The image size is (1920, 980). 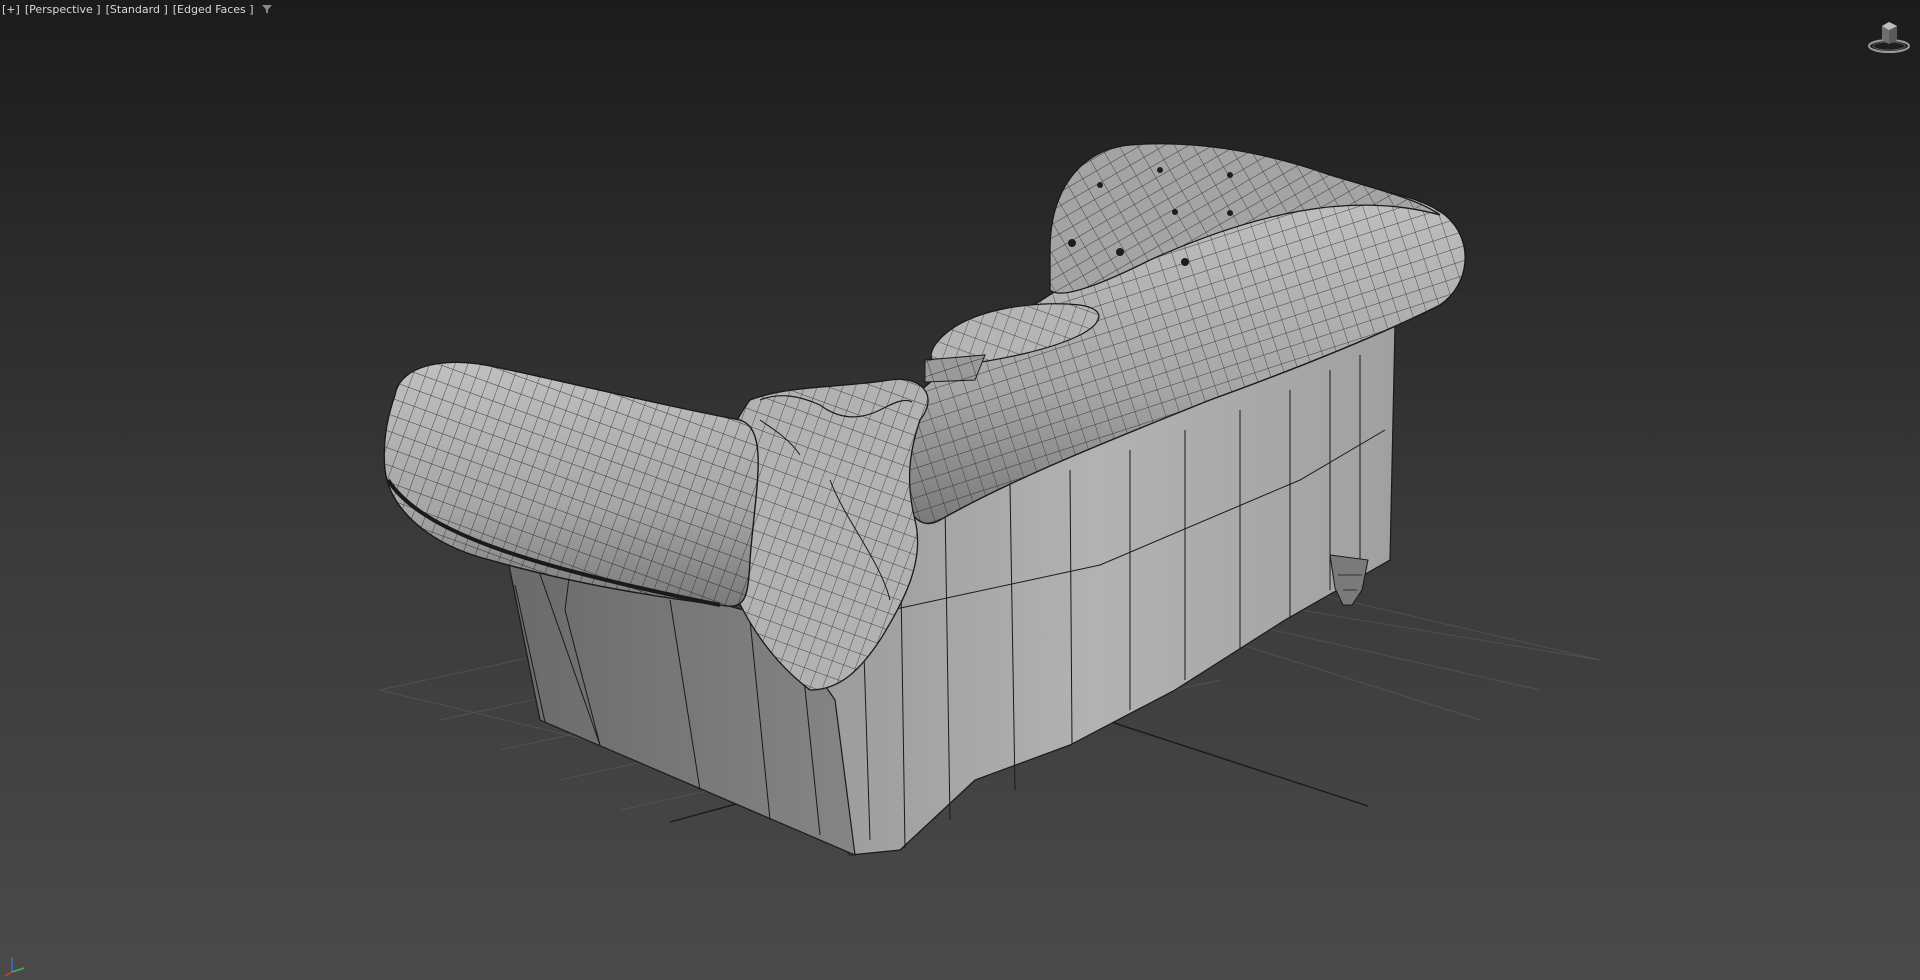 What do you see at coordinates (571, 484) in the screenshot?
I see `sofa-left-arm` at bounding box center [571, 484].